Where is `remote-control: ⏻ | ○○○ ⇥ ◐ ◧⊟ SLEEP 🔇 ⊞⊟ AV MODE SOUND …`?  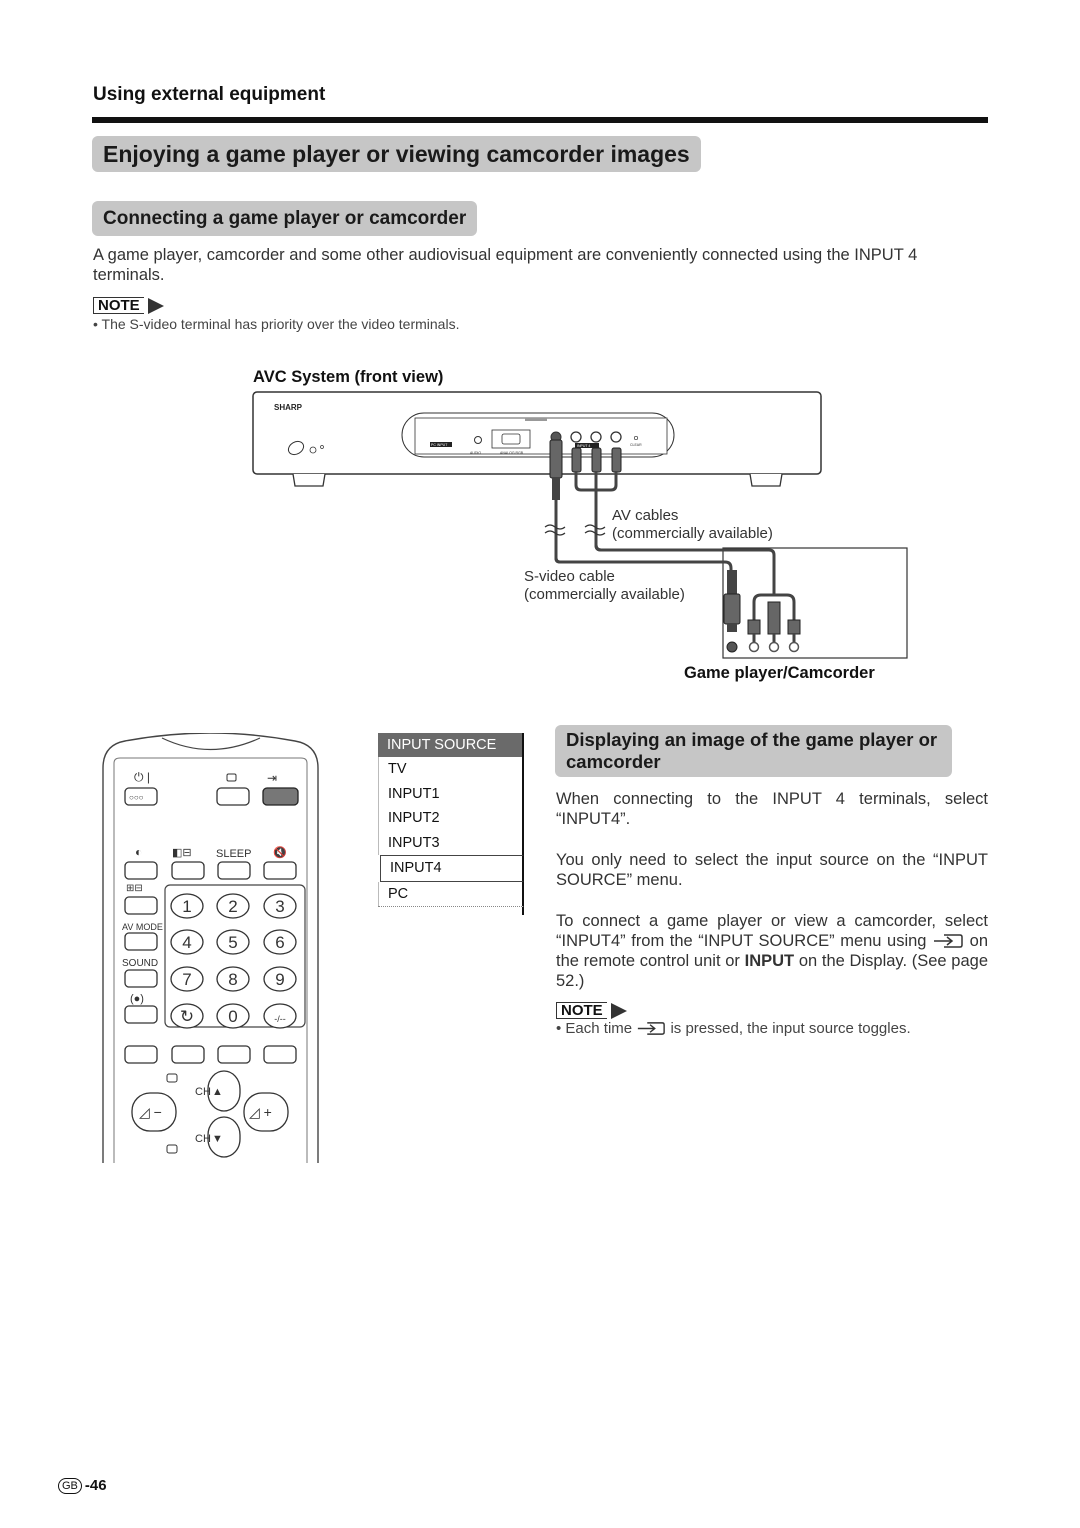
remote-control: ⏻ | ○○○ ⇥ ◐ ◧⊟ SLEEP 🔇 ⊞⊟ AV MODE SOUND … is located at coordinates (210, 948).